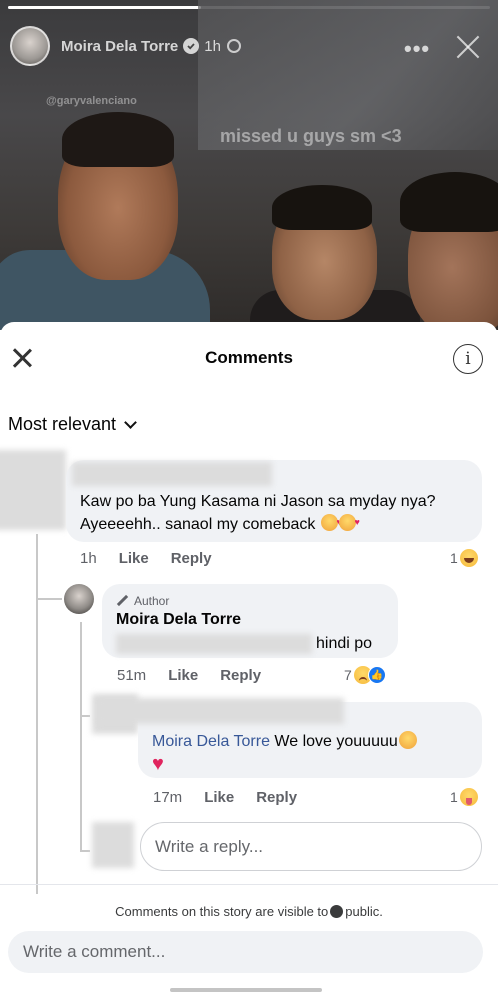 This screenshot has height=1000, width=498. What do you see at coordinates (468, 359) in the screenshot?
I see `info-icon: i` at bounding box center [468, 359].